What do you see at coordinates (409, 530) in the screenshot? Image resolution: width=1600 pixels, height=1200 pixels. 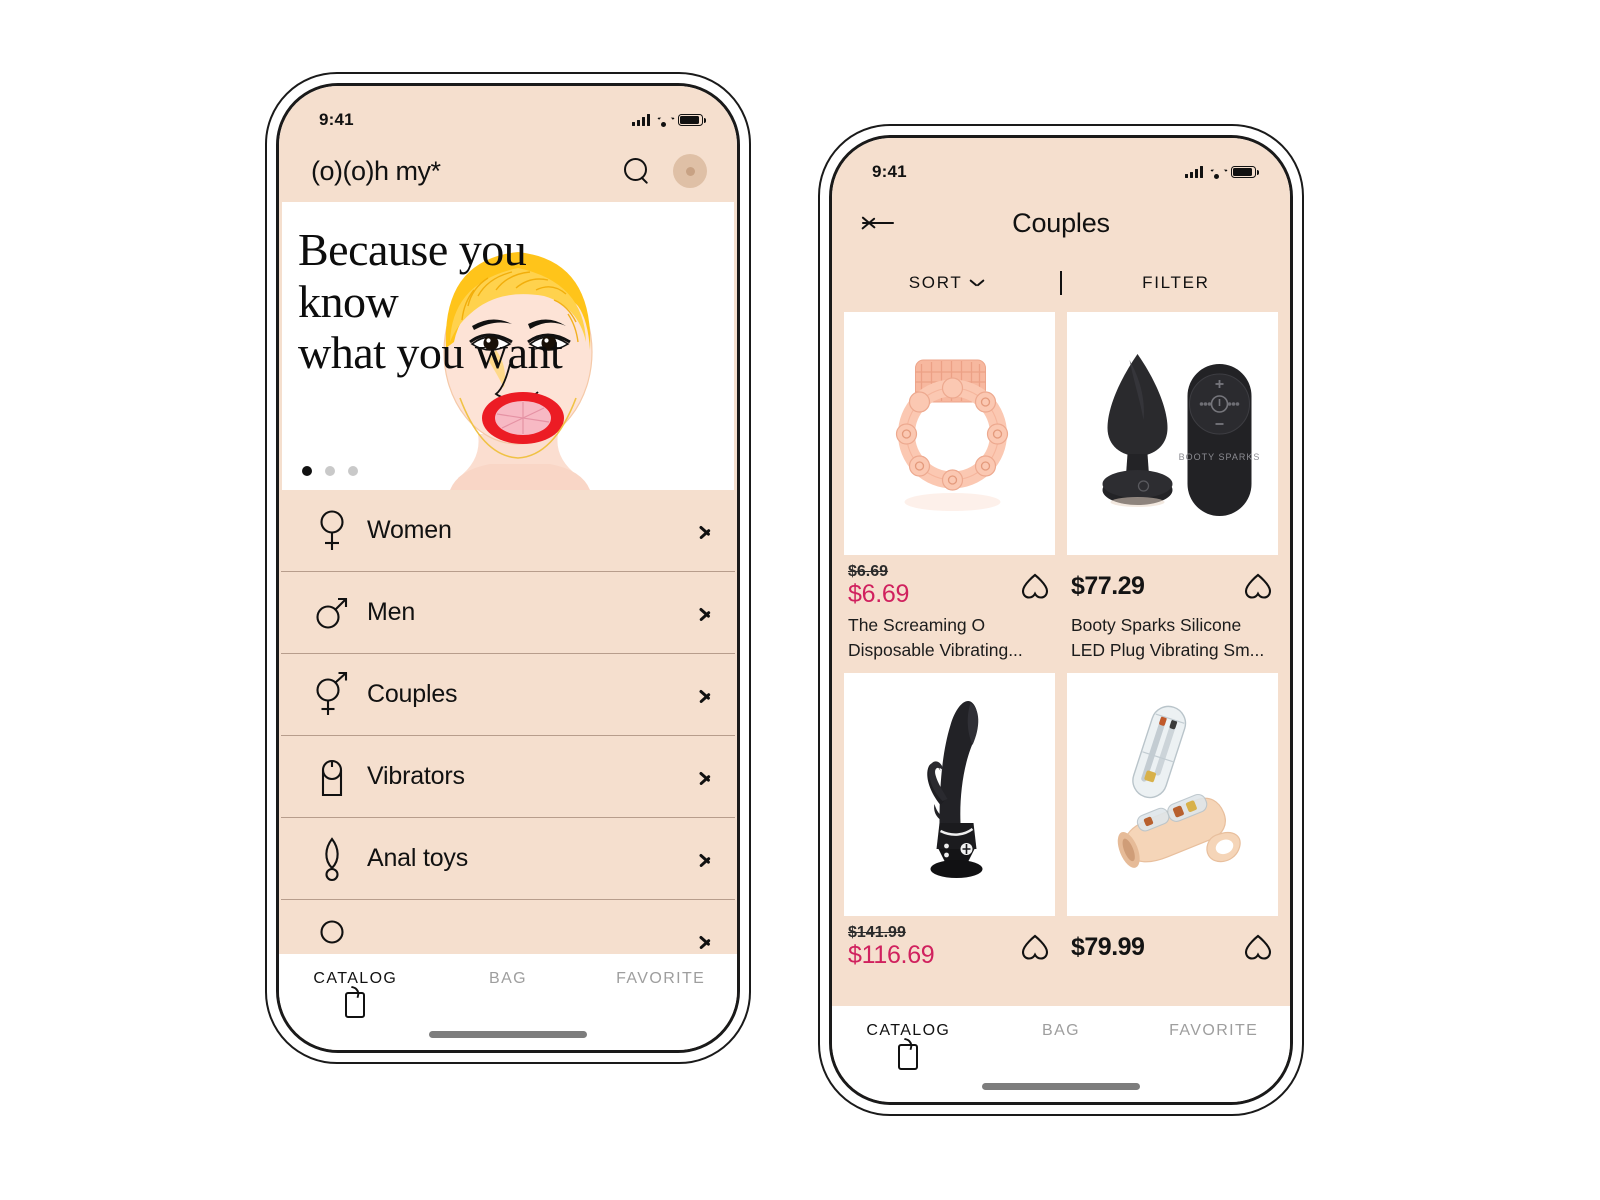 I see `category-label: Women` at bounding box center [409, 530].